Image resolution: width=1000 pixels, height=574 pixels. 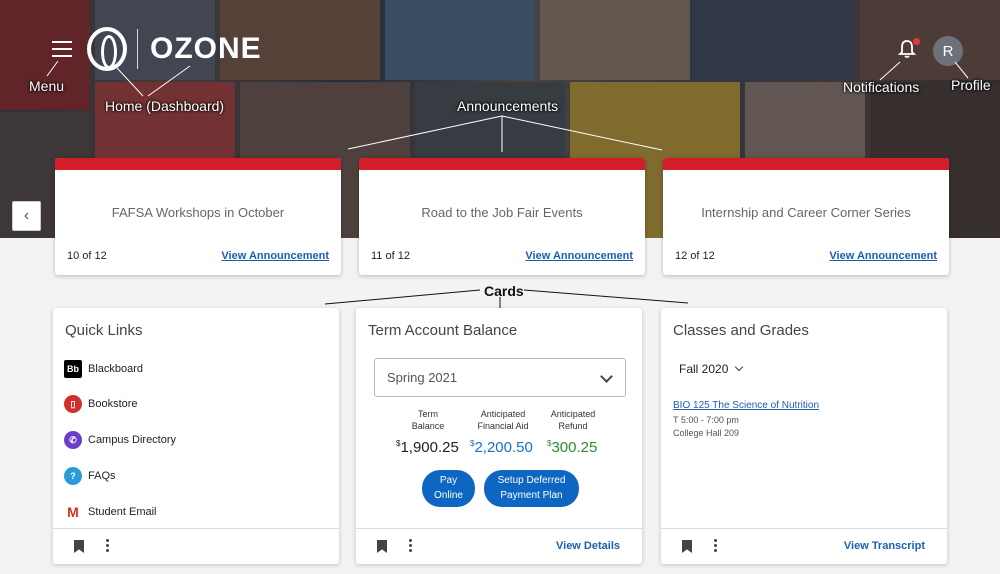 I want to click on view-transcript-link: View Transcript, so click(x=884, y=546).